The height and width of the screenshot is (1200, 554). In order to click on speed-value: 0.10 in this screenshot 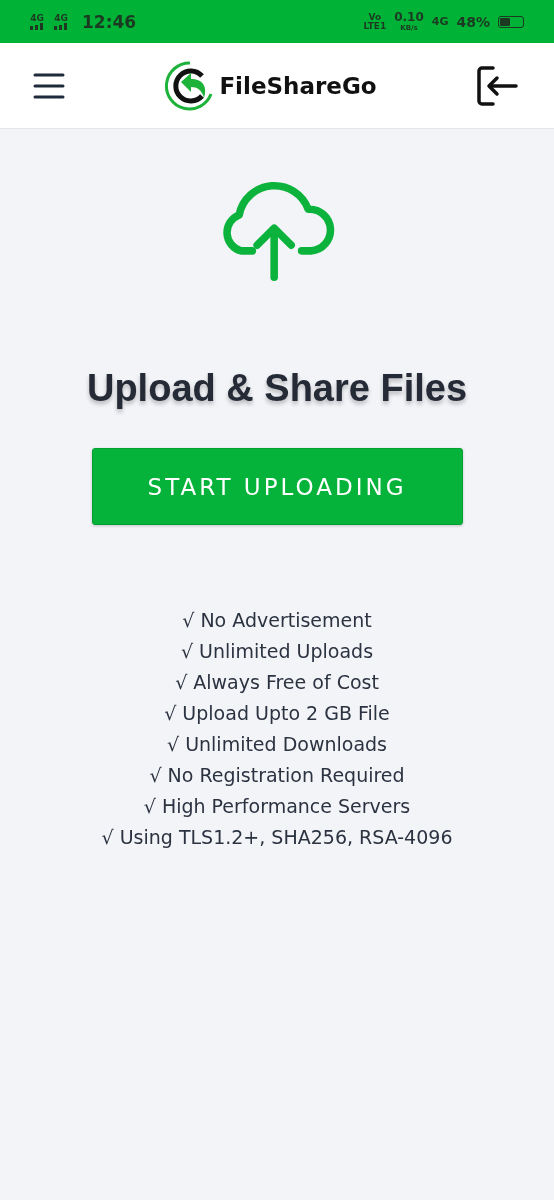, I will do `click(409, 17)`.